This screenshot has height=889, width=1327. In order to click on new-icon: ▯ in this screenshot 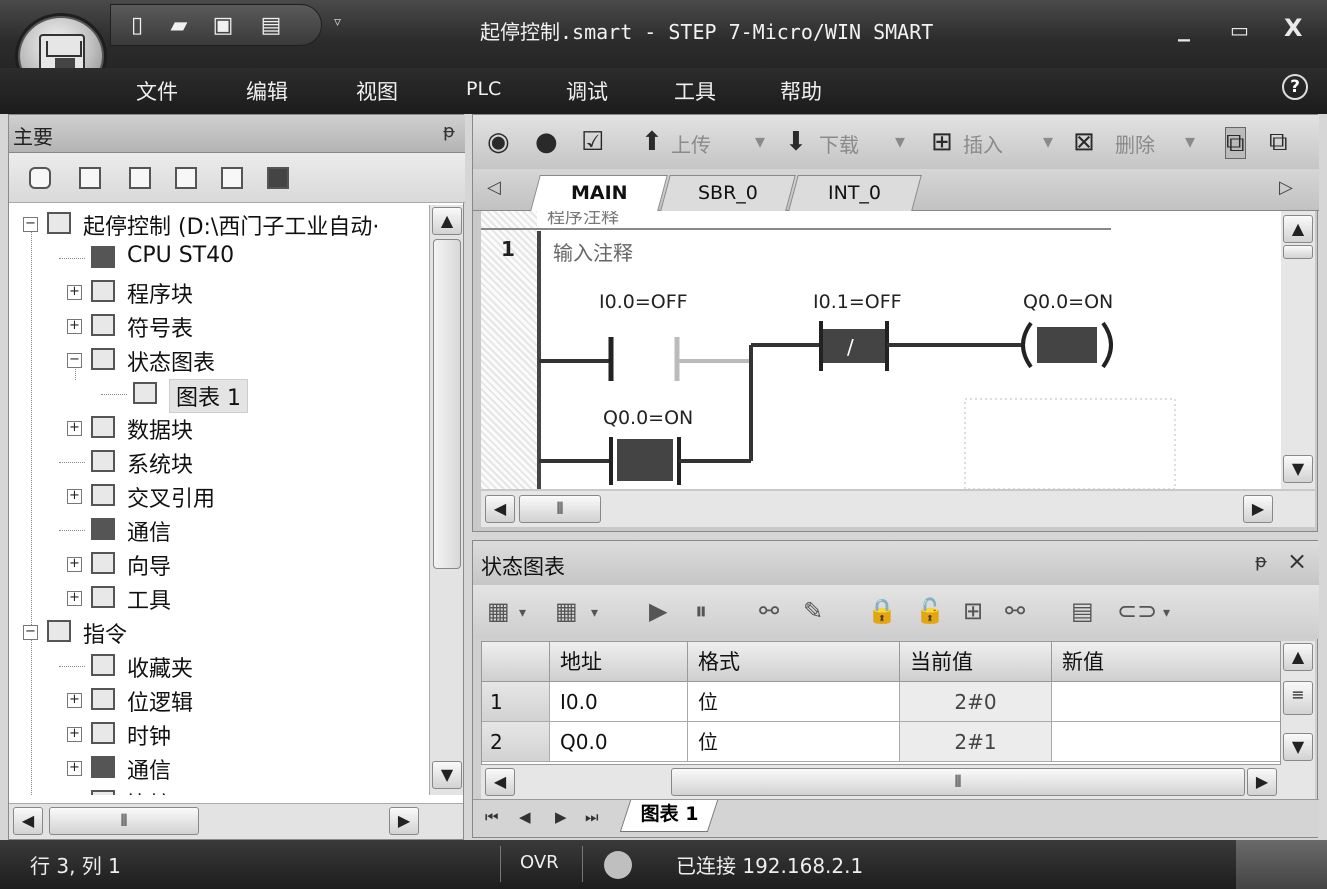, I will do `click(137, 26)`.